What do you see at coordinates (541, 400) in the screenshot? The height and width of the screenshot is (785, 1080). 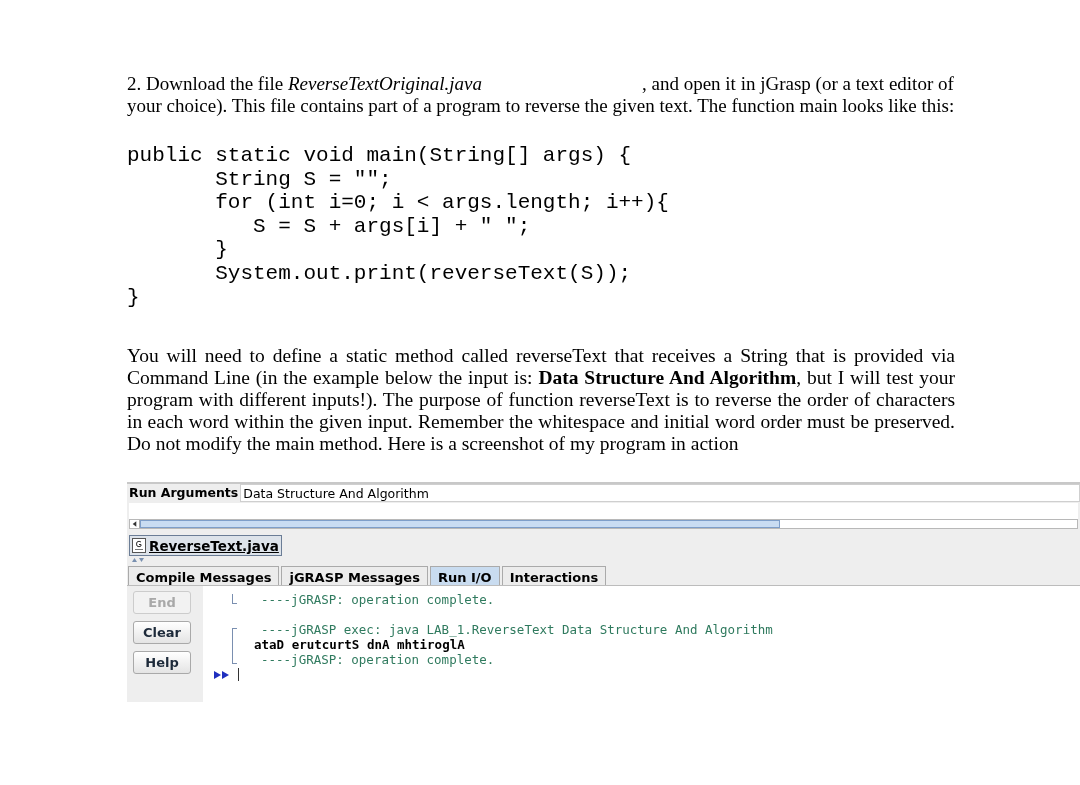 I see `description-text: You will need to define a static method called reverseText that receives a String that is provided via Command Line (in the example below the input is: Data Structure And Algorithm, but I will test your program with different inputs!). The purpose of function reverseText is to reverse the order of characters in each word within the given input. Remember the whitespace and initial word order must be preserved. Do not modify the main method. Here is a screenshot of my program in action` at bounding box center [541, 400].